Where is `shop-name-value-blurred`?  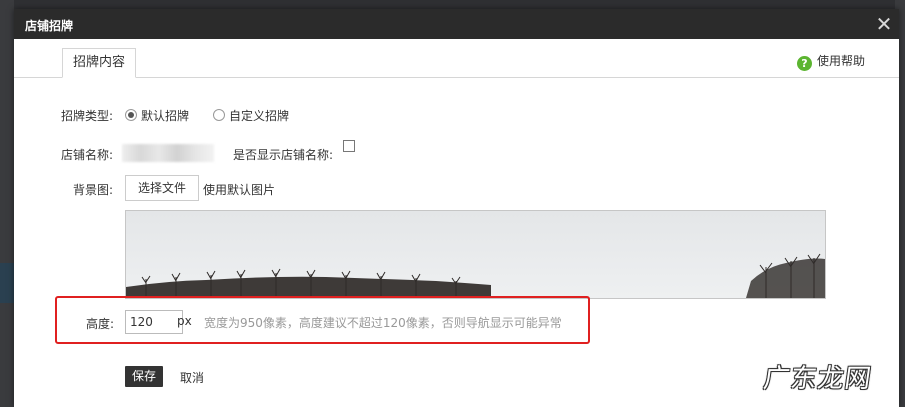
shop-name-value-blurred is located at coordinates (168, 153).